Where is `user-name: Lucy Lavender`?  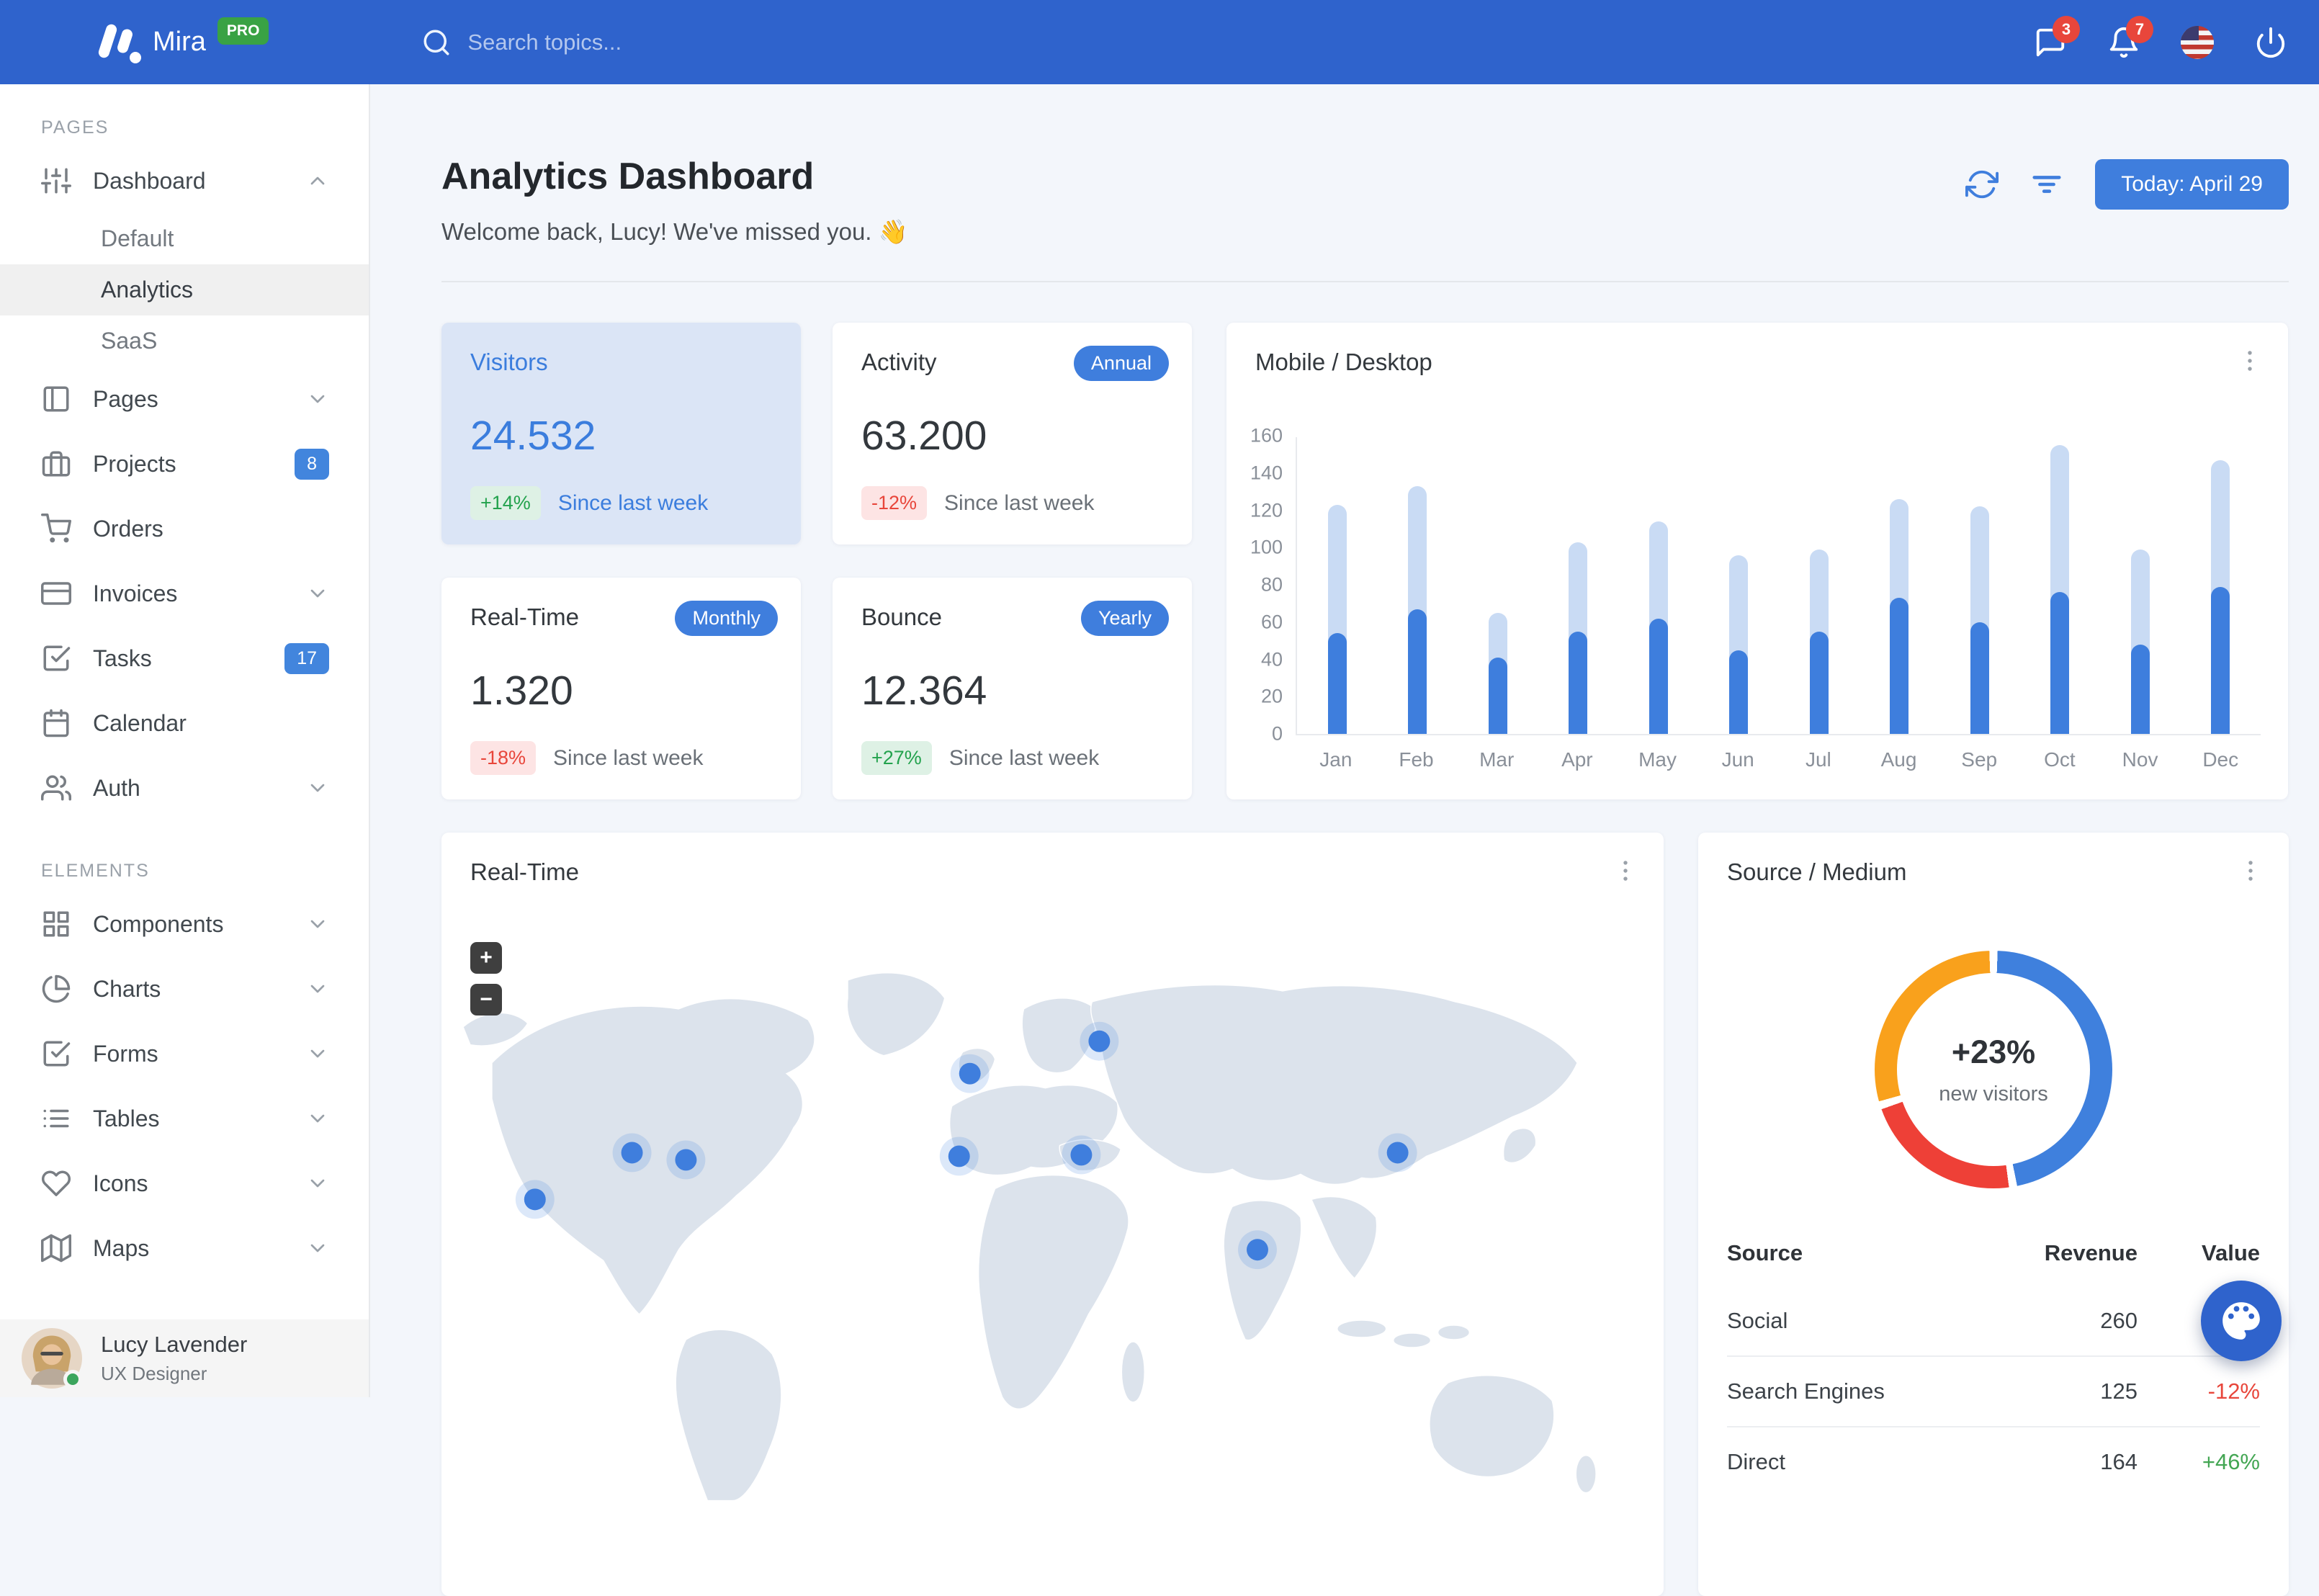 user-name: Lucy Lavender is located at coordinates (174, 1344).